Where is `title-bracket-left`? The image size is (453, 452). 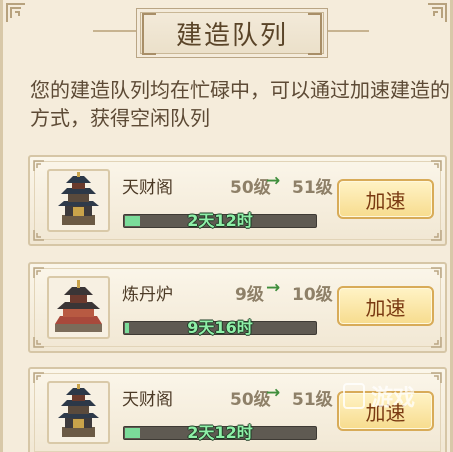
title-bracket-left is located at coordinates (149, 34).